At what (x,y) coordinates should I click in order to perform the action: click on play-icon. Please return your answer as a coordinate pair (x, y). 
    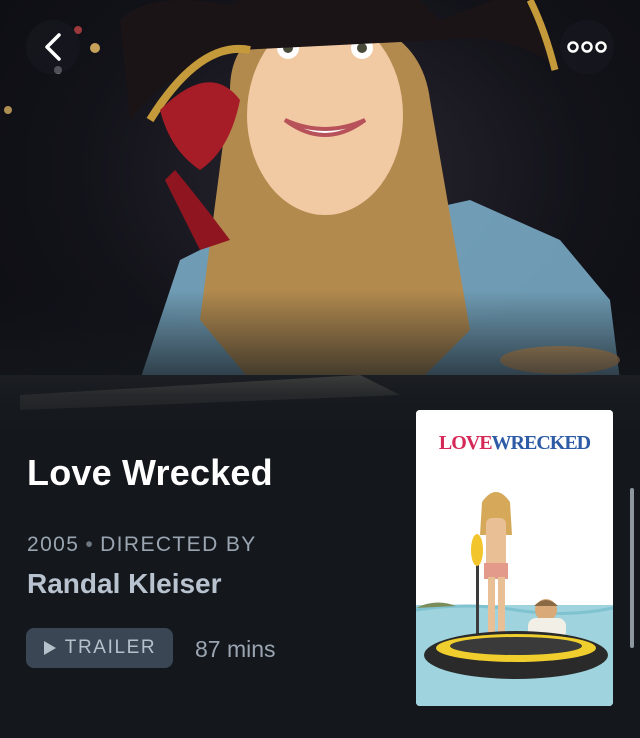
    Looking at the image, I should click on (49, 648).